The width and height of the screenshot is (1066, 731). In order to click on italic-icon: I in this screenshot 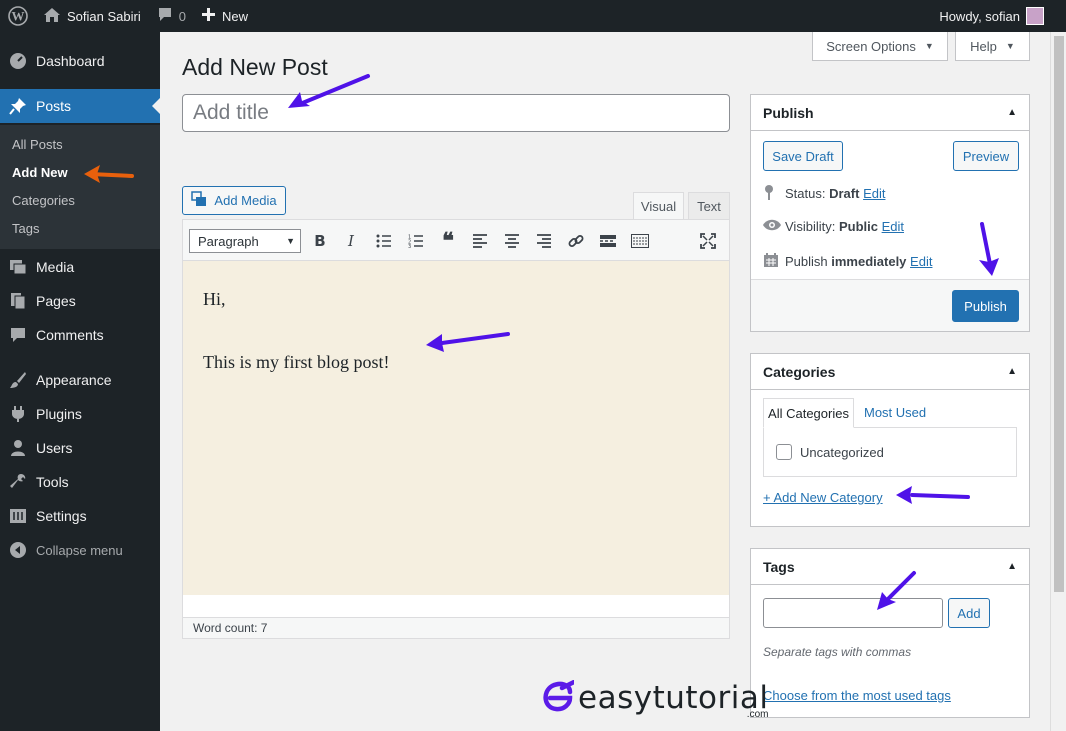, I will do `click(351, 241)`.